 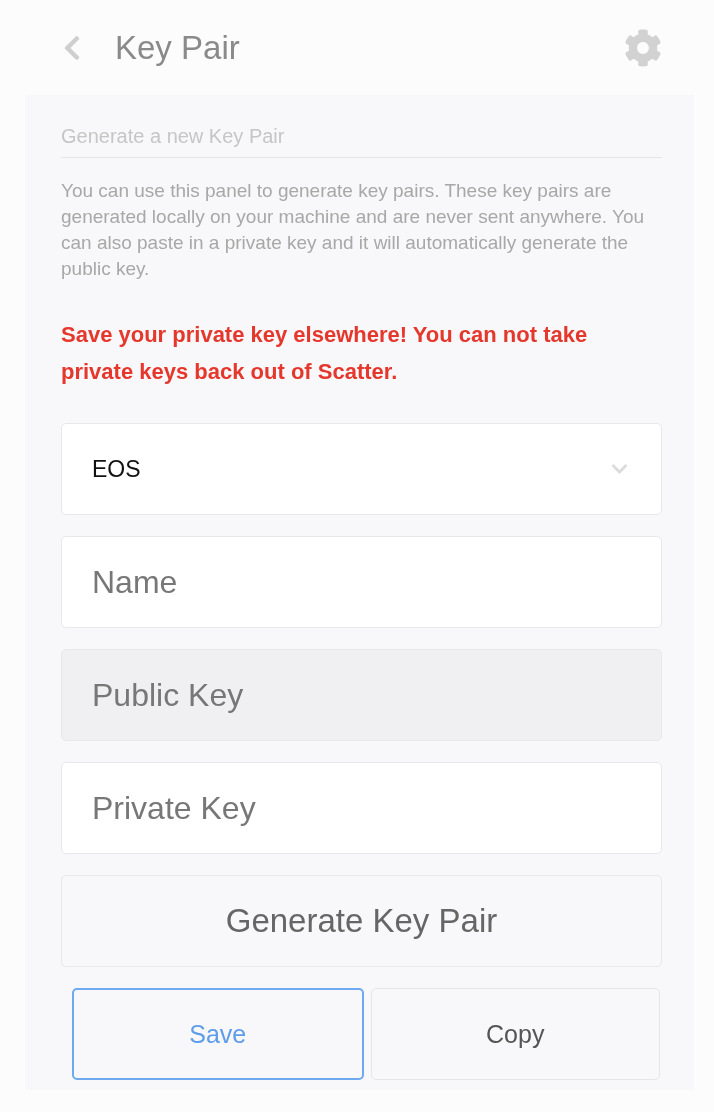 What do you see at coordinates (325, 353) in the screenshot?
I see `warning-text: Save your private key elsewhere! You can not take private keys back out of Scatter.` at bounding box center [325, 353].